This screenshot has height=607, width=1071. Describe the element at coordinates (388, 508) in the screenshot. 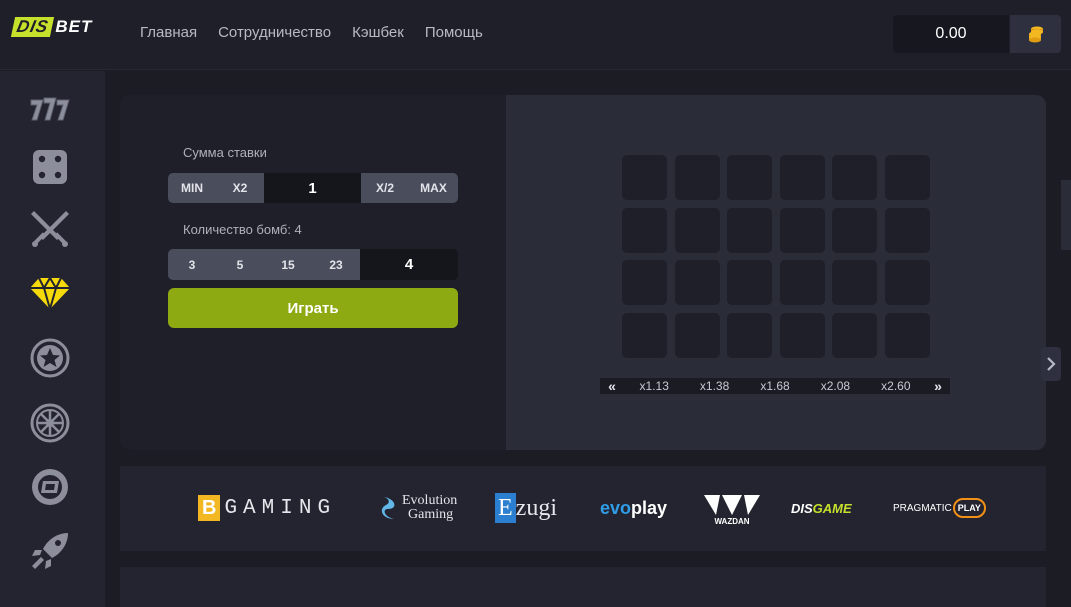

I see `evolution-swirl-icon` at that location.